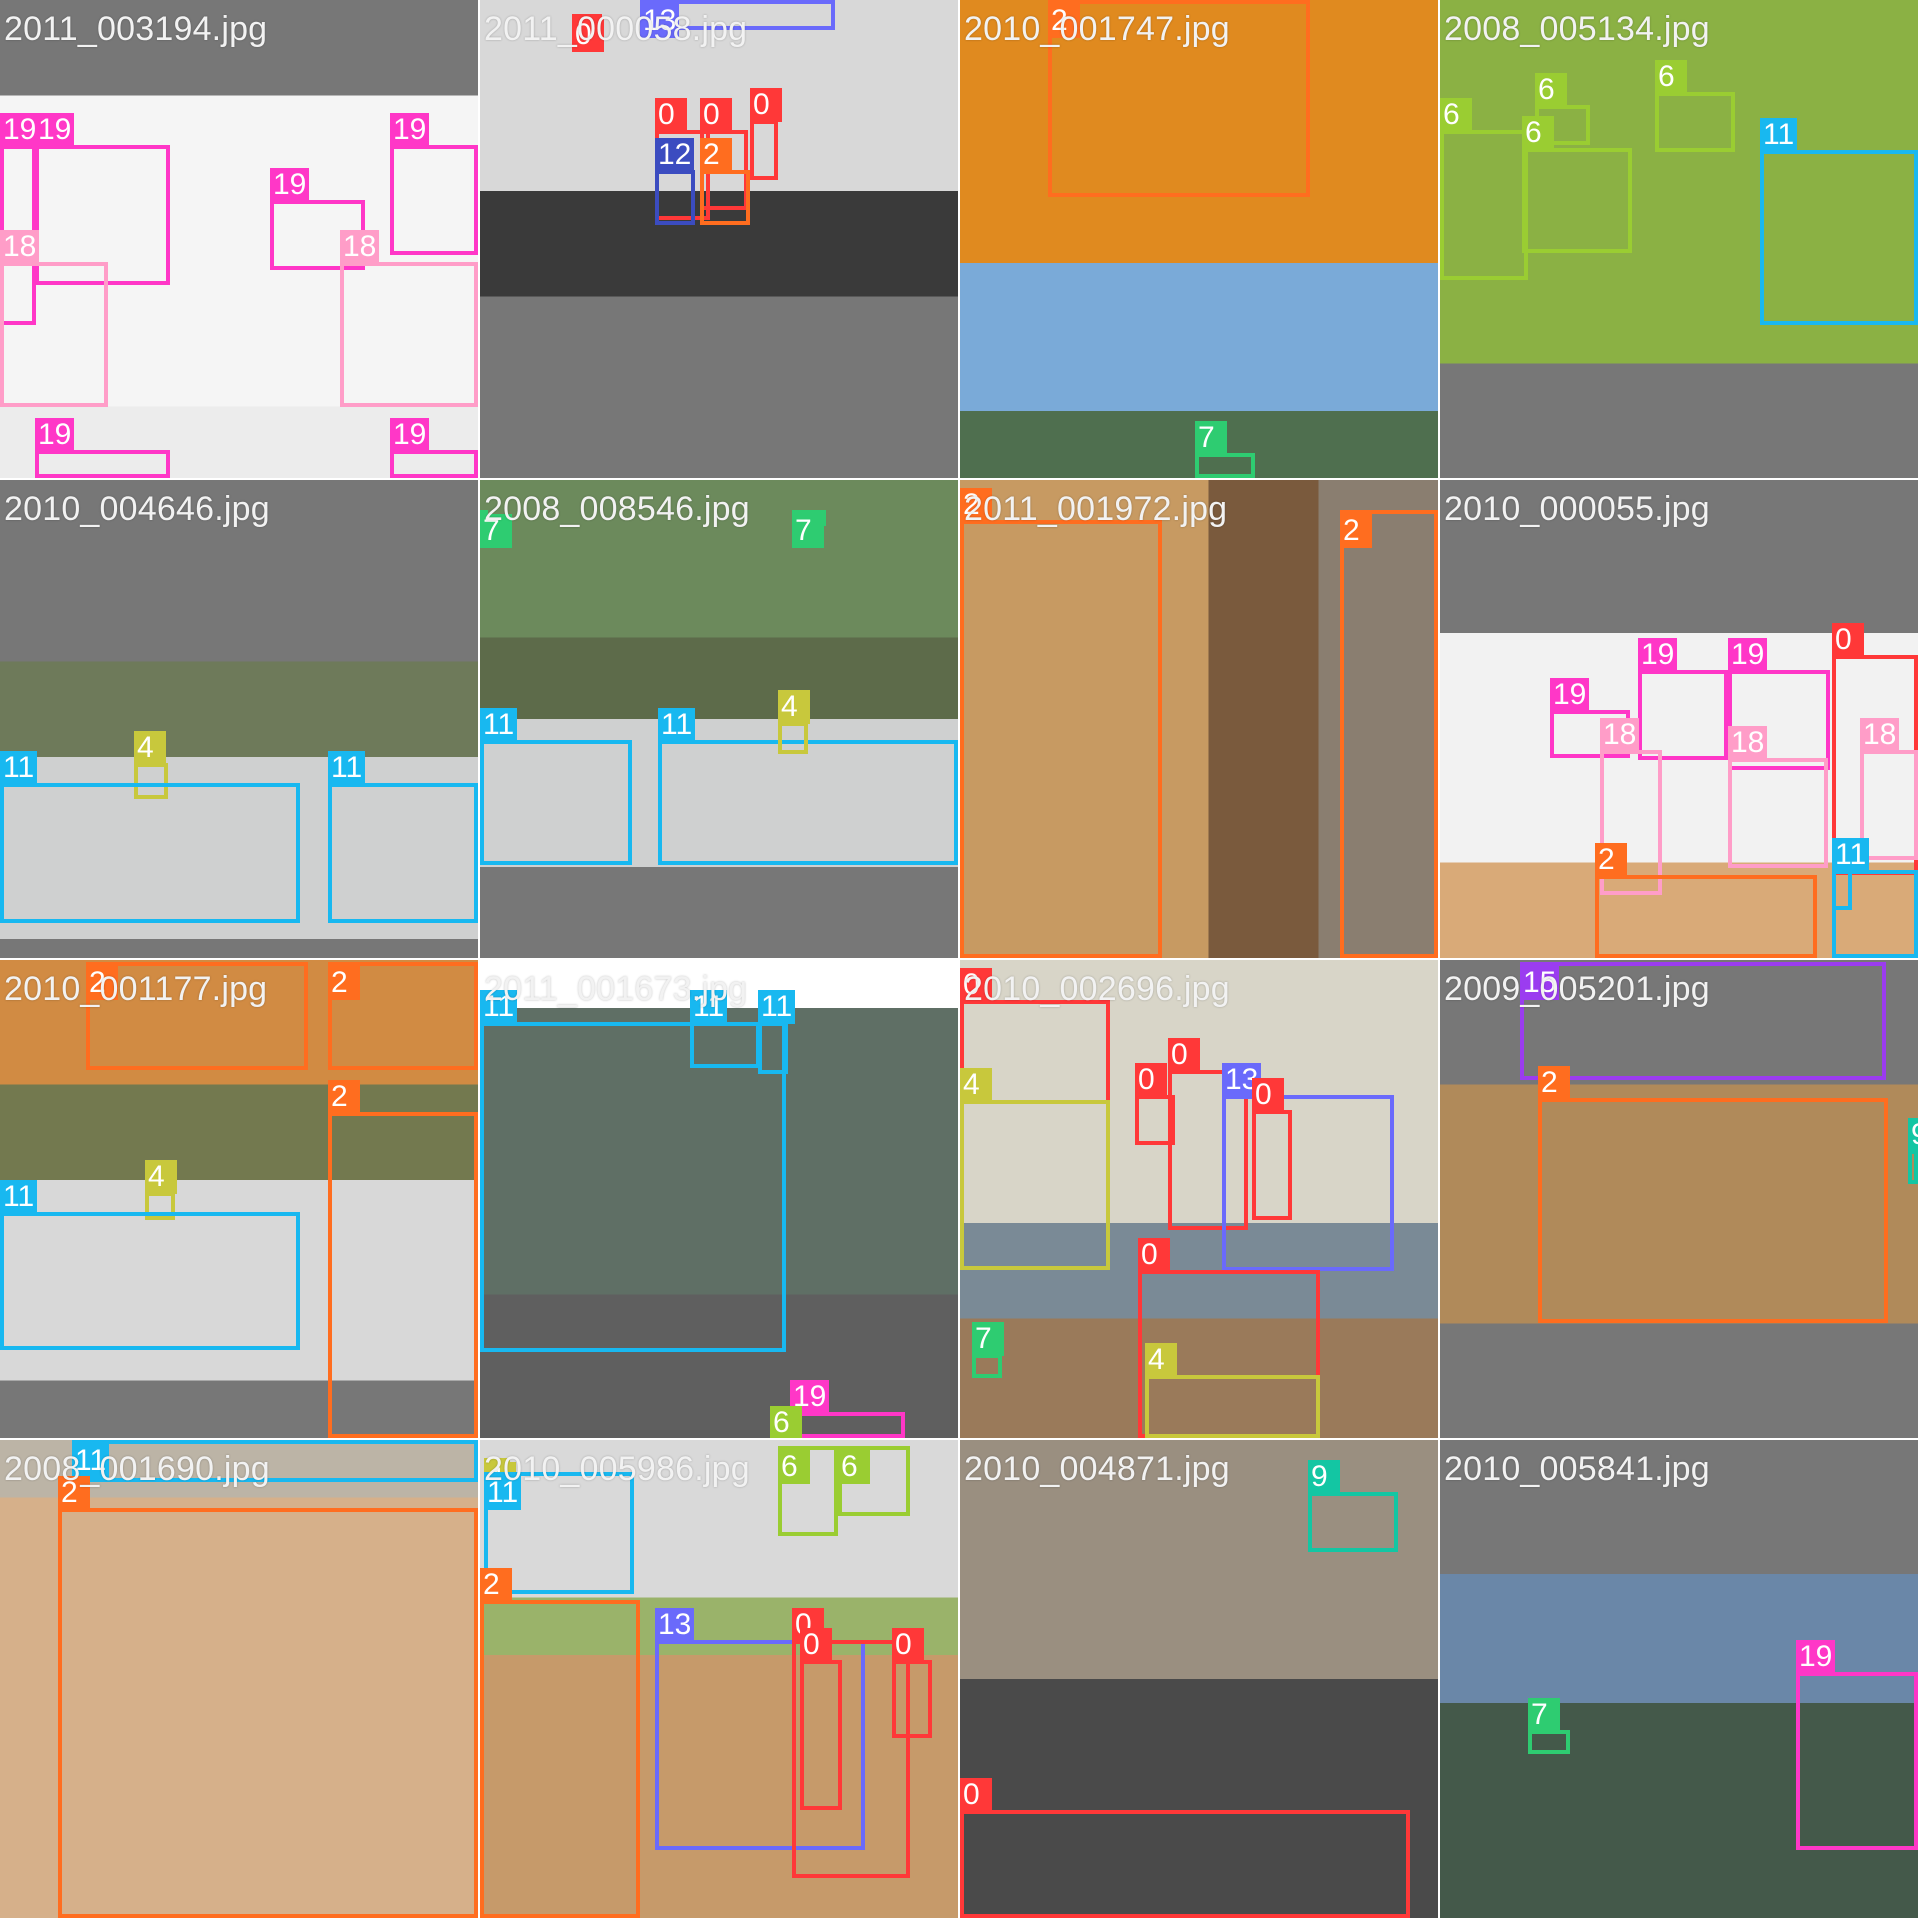 The height and width of the screenshot is (1920, 1920). I want to click on bounding-box: 9, so click(1913, 1151).